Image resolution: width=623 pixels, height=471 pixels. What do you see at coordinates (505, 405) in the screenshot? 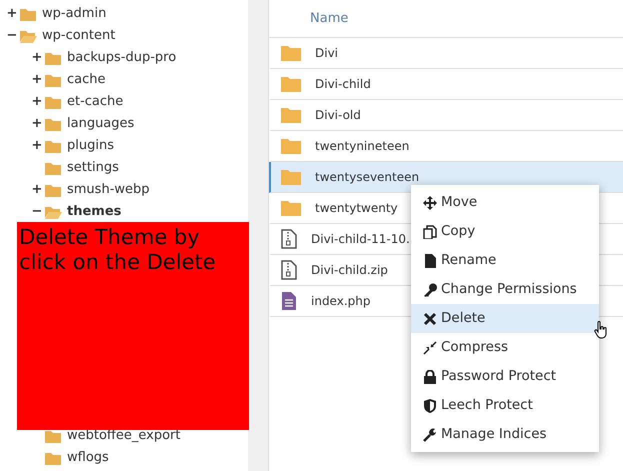
I see `menu-item: Leech Protect` at bounding box center [505, 405].